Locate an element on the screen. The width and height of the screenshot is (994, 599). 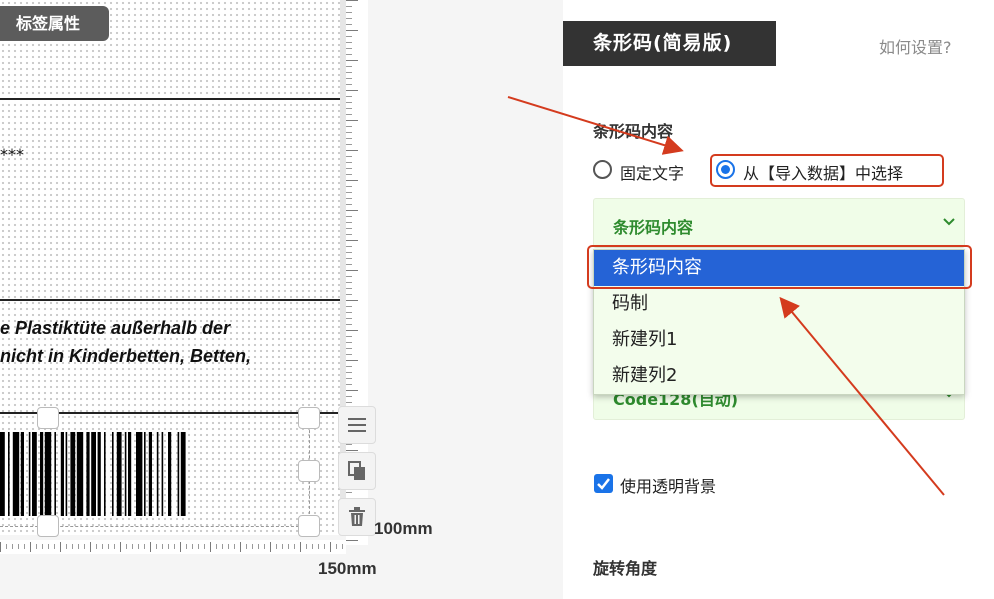
rotation-section-title: 旋转角度 is located at coordinates (625, 568).